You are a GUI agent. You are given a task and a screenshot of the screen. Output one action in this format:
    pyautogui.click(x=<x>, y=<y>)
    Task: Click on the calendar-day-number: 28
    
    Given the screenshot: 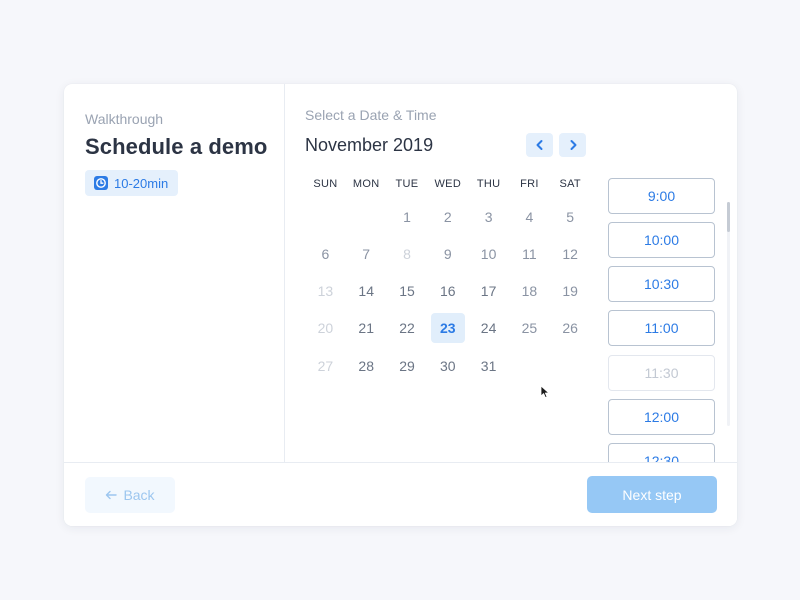 What is the action you would take?
    pyautogui.click(x=366, y=366)
    